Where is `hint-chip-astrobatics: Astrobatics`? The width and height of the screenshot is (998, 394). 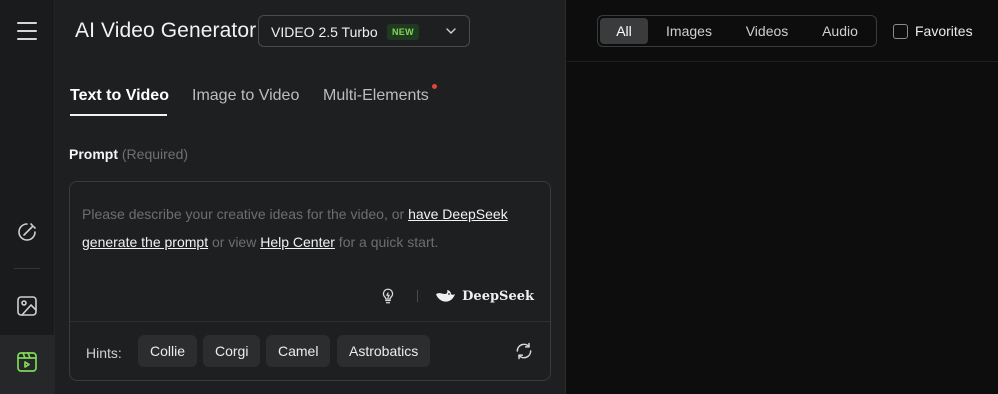
hint-chip-astrobatics: Astrobatics is located at coordinates (384, 351).